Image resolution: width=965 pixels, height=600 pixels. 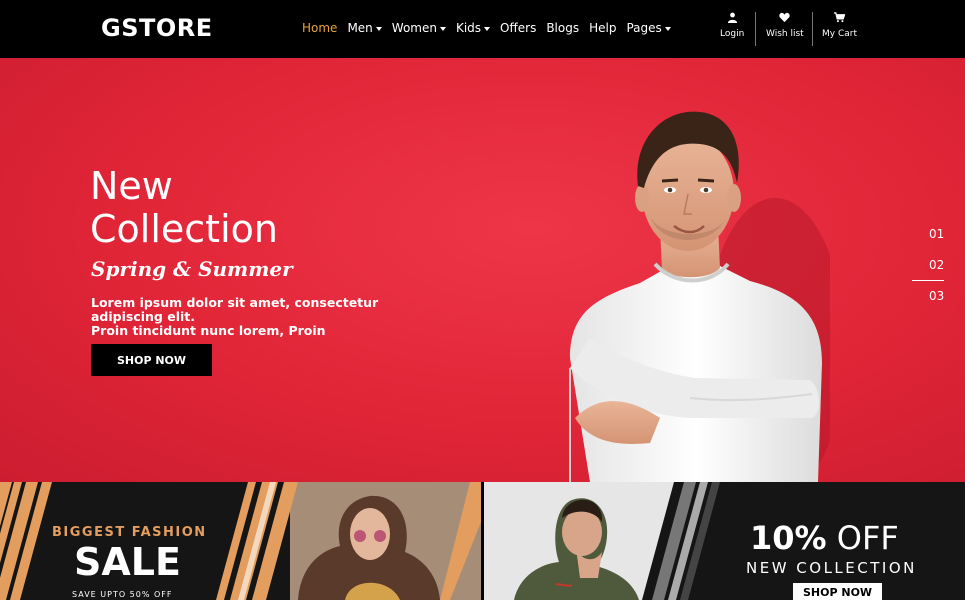 What do you see at coordinates (936, 234) in the screenshot?
I see `slide-indicator-1: 01` at bounding box center [936, 234].